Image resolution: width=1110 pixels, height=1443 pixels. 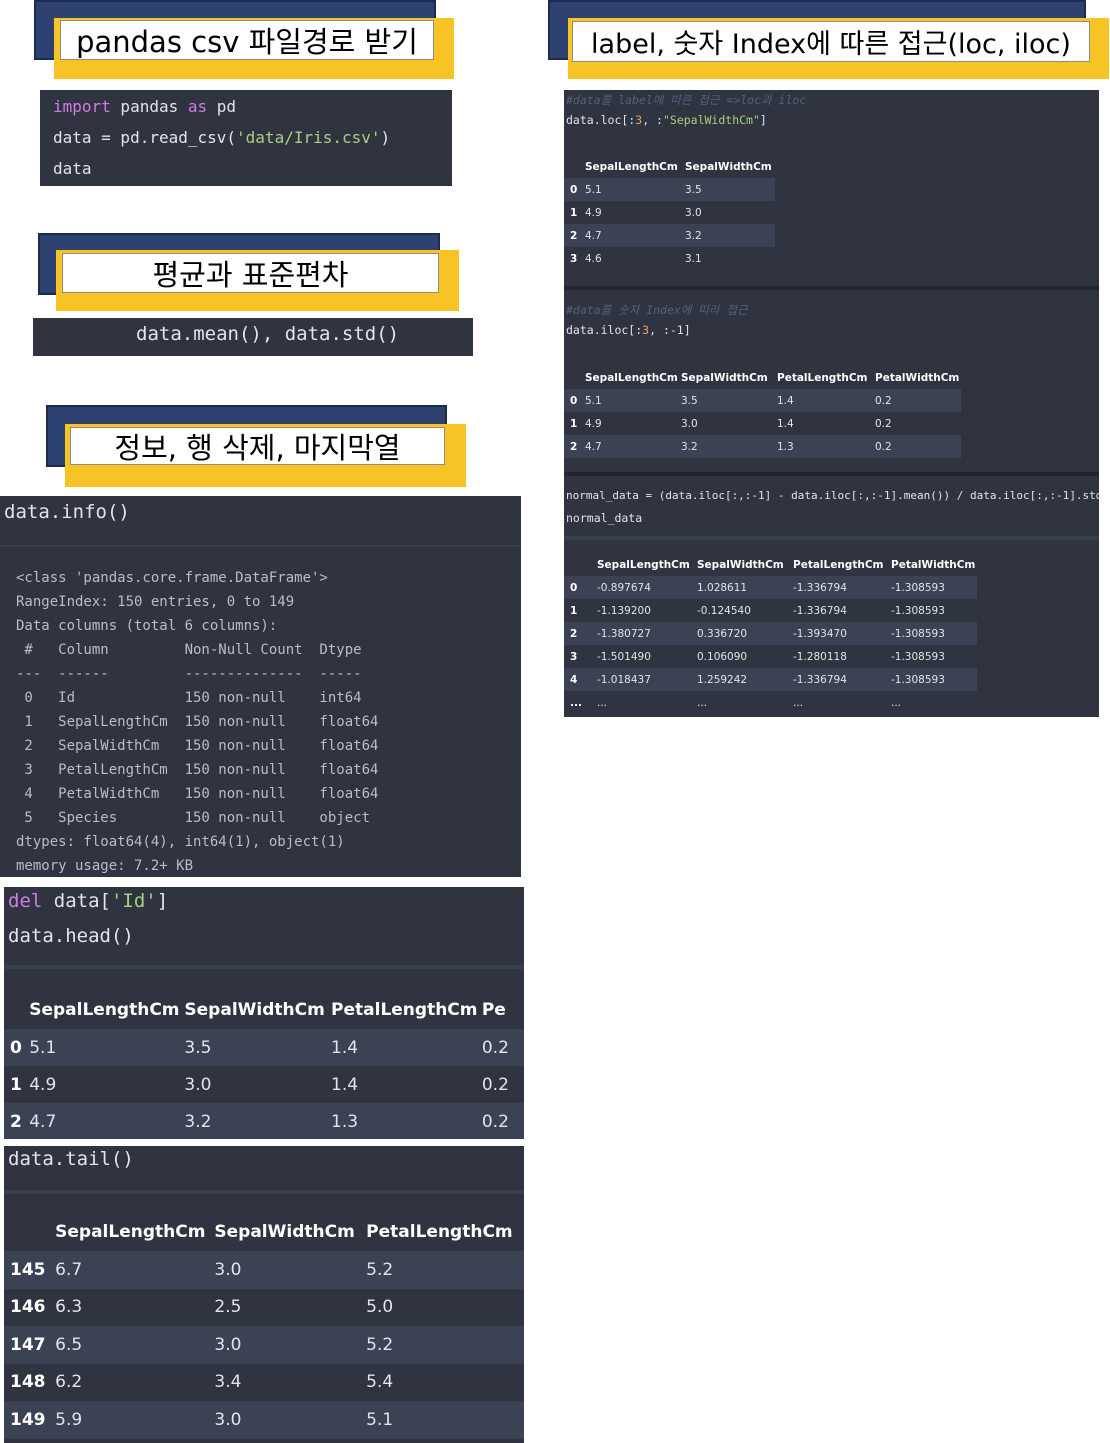 What do you see at coordinates (133, 901) in the screenshot?
I see `string-literal: 'Id'` at bounding box center [133, 901].